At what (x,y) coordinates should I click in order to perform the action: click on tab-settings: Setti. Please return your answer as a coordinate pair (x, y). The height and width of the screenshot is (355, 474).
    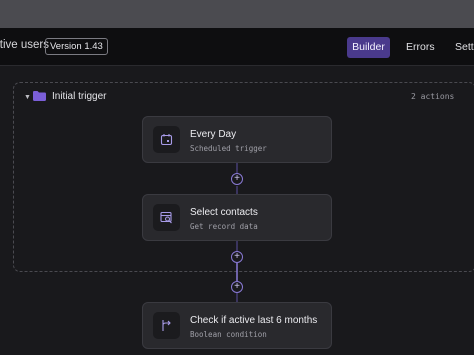
    Looking at the image, I should click on (460, 47).